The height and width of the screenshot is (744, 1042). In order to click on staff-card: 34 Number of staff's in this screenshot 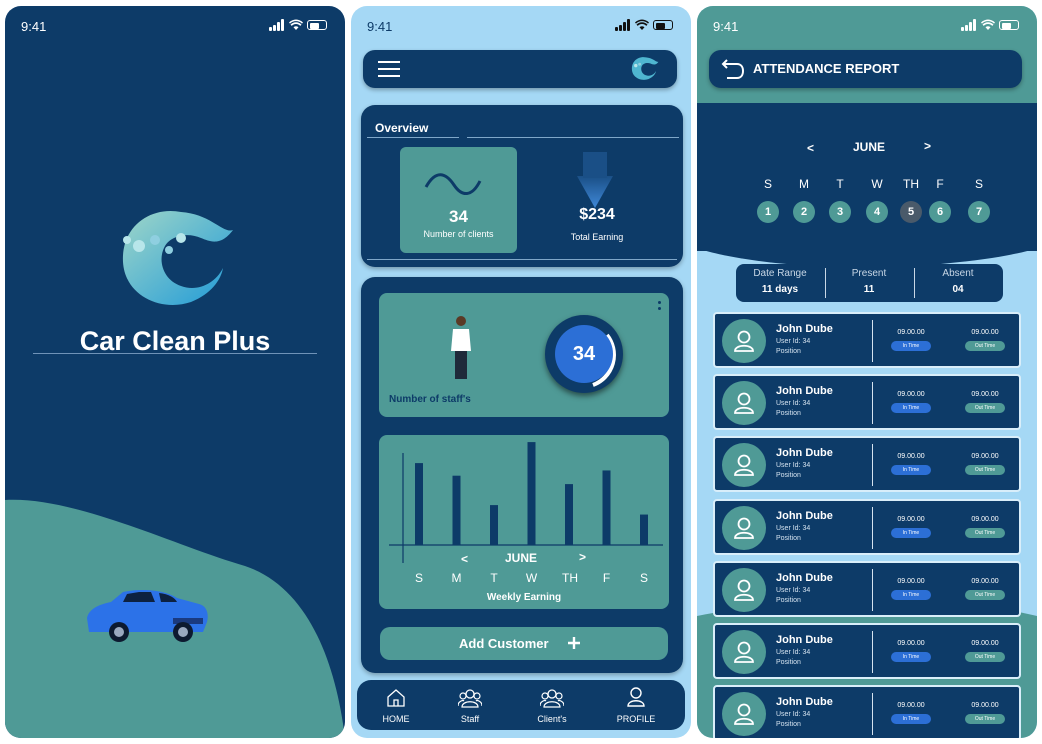, I will do `click(524, 355)`.